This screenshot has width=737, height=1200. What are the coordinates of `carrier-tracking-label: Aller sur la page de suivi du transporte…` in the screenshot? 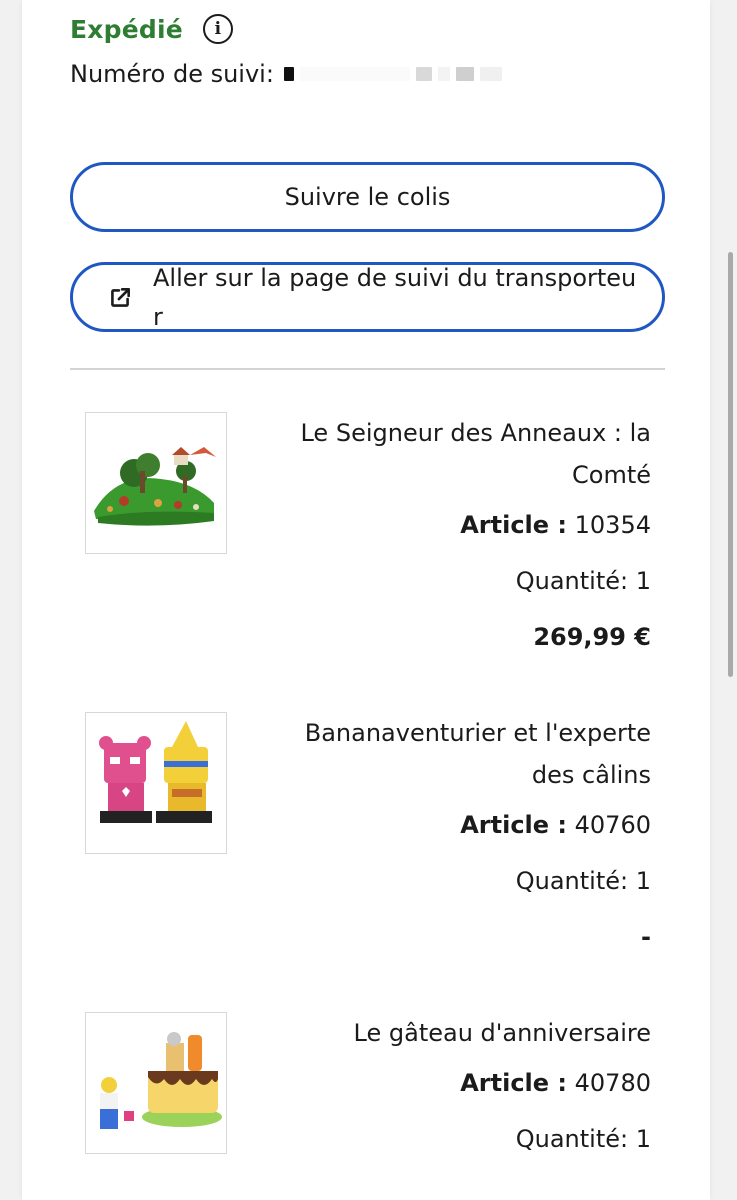 It's located at (395, 297).